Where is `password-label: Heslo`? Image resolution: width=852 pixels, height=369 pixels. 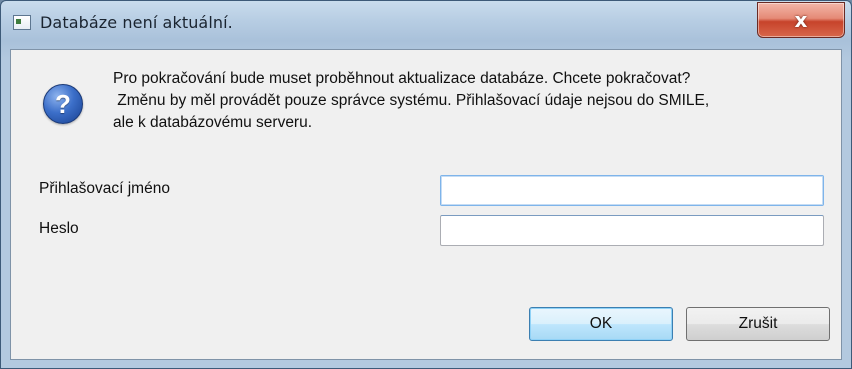
password-label: Heslo is located at coordinates (59, 228).